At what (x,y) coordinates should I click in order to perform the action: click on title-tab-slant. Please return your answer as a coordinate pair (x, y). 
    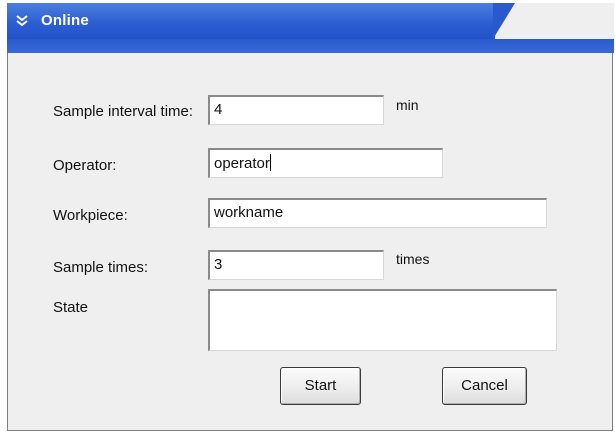
    Looking at the image, I should click on (504, 21).